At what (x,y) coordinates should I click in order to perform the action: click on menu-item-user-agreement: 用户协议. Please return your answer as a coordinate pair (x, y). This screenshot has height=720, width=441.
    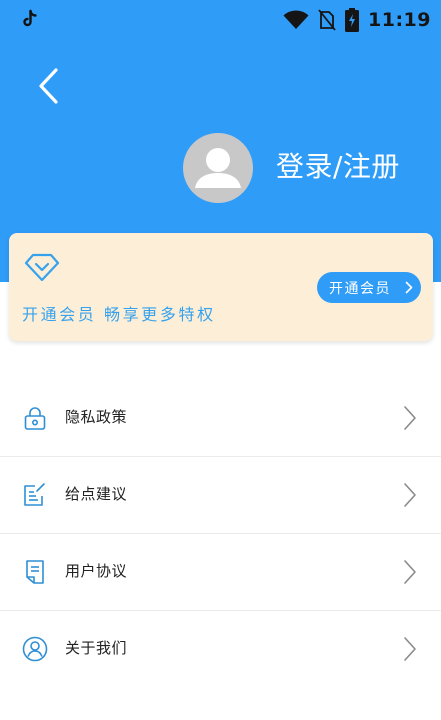
    Looking at the image, I should click on (220, 572).